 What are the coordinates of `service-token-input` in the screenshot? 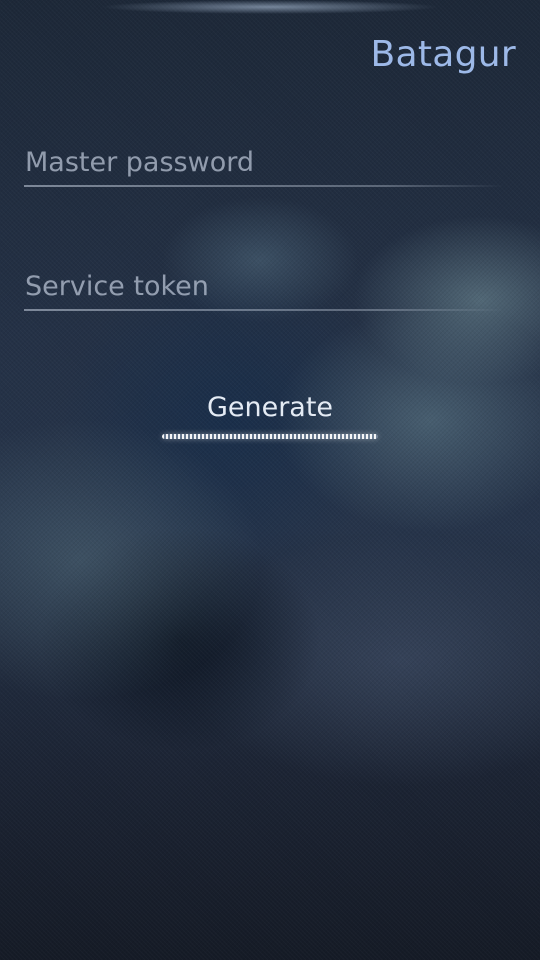 It's located at (264, 286).